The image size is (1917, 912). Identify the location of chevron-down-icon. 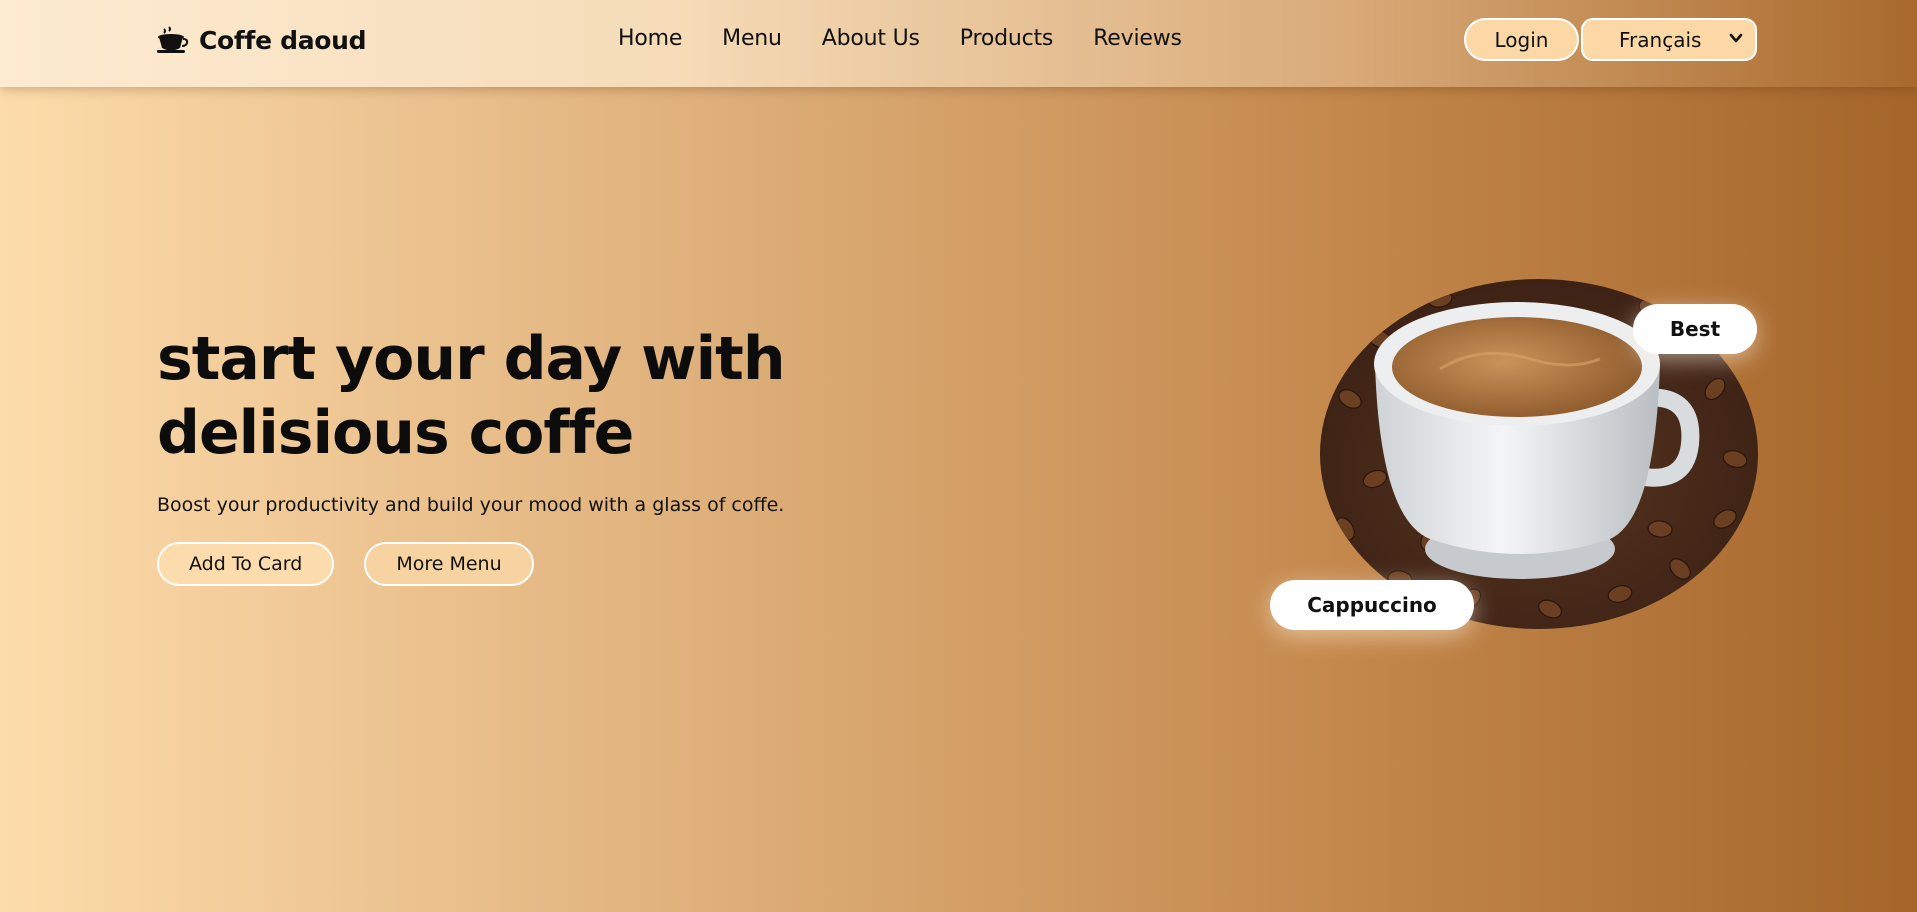
(1736, 38).